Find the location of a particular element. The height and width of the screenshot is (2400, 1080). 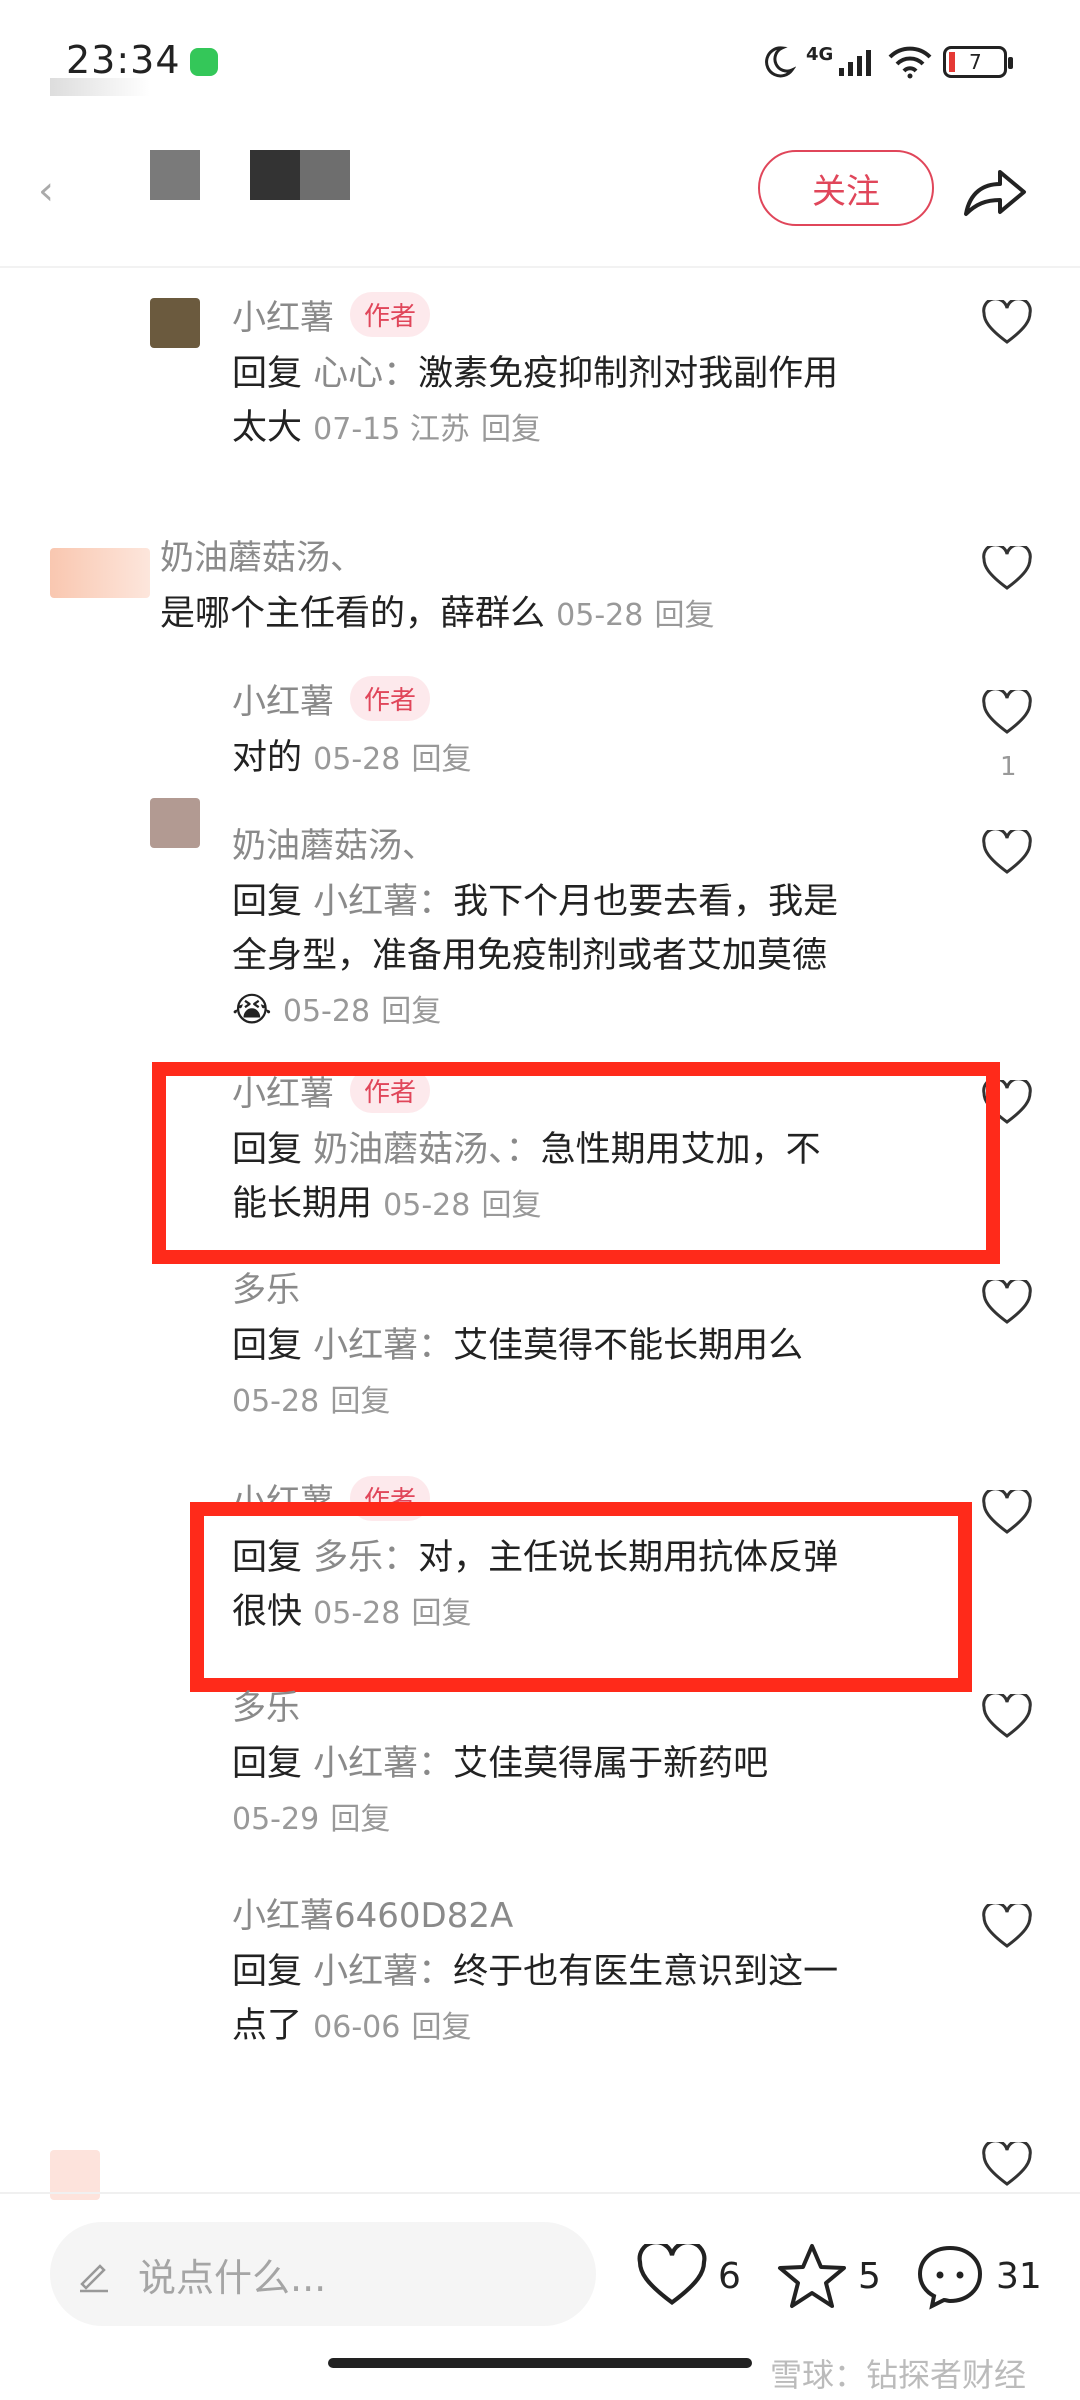

comment-action: 31 is located at coordinates (978, 2276).